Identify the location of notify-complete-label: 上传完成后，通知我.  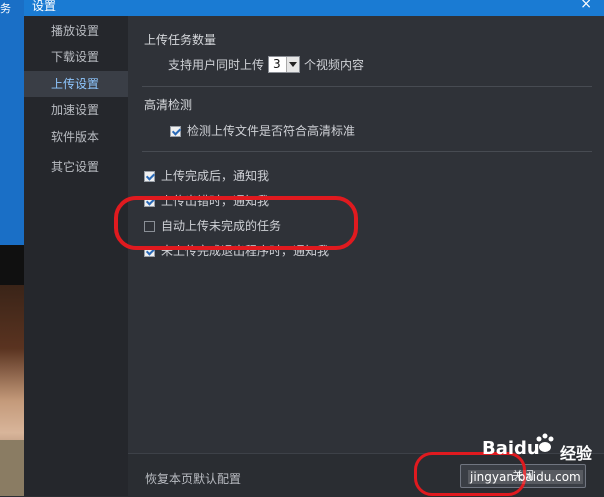
(215, 176).